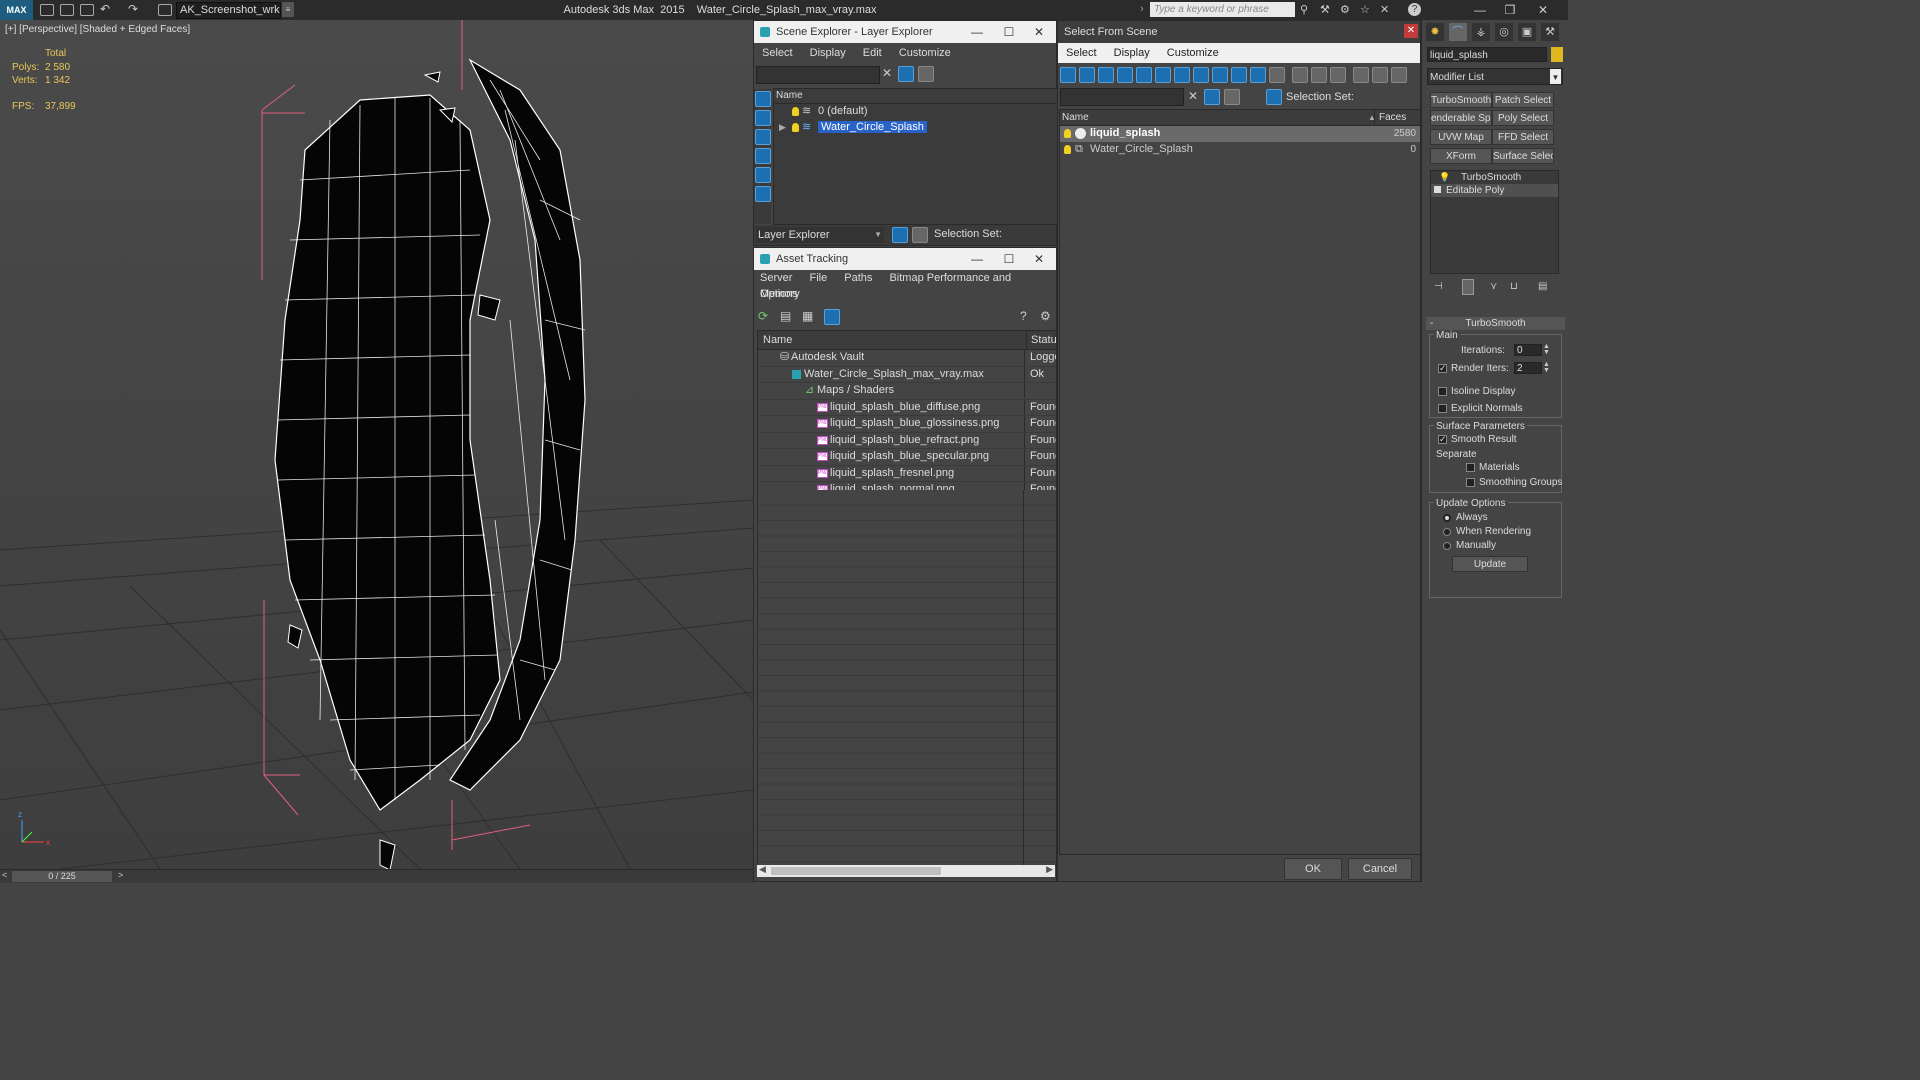 This screenshot has width=1920, height=1080. Describe the element at coordinates (1081, 53) in the screenshot. I see `menu-select: Select` at that location.